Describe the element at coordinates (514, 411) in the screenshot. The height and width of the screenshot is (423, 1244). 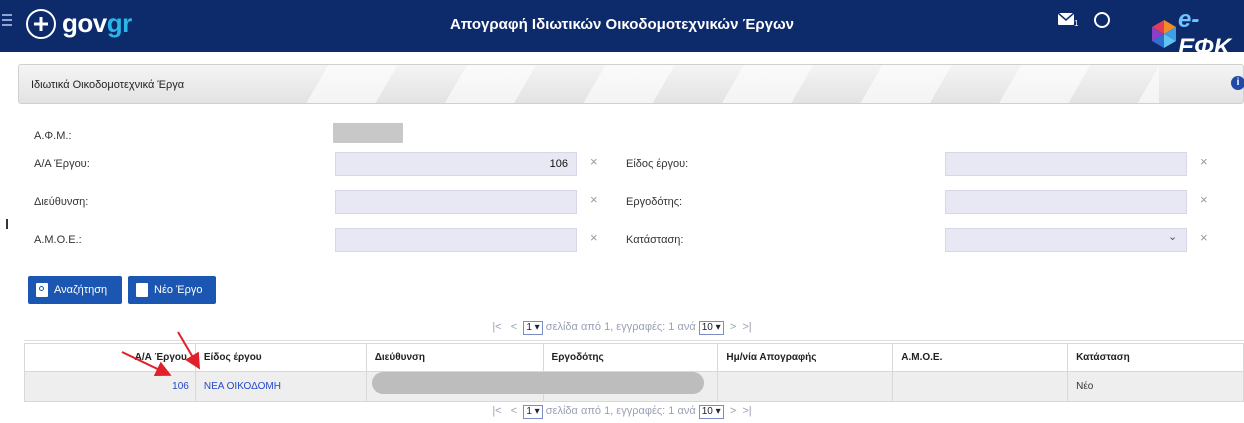
I see `prev-page-button-bottom: <` at that location.